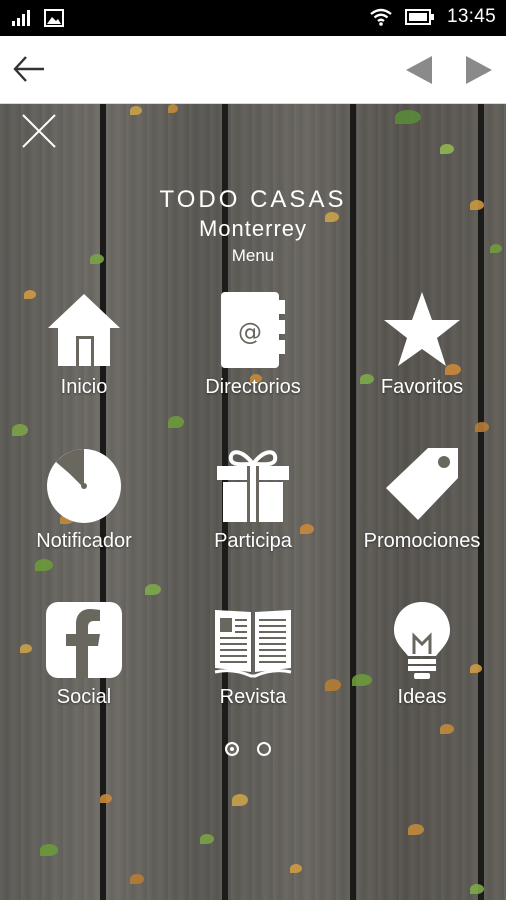 This screenshot has width=506, height=900. What do you see at coordinates (419, 17) in the screenshot?
I see `battery-icon` at bounding box center [419, 17].